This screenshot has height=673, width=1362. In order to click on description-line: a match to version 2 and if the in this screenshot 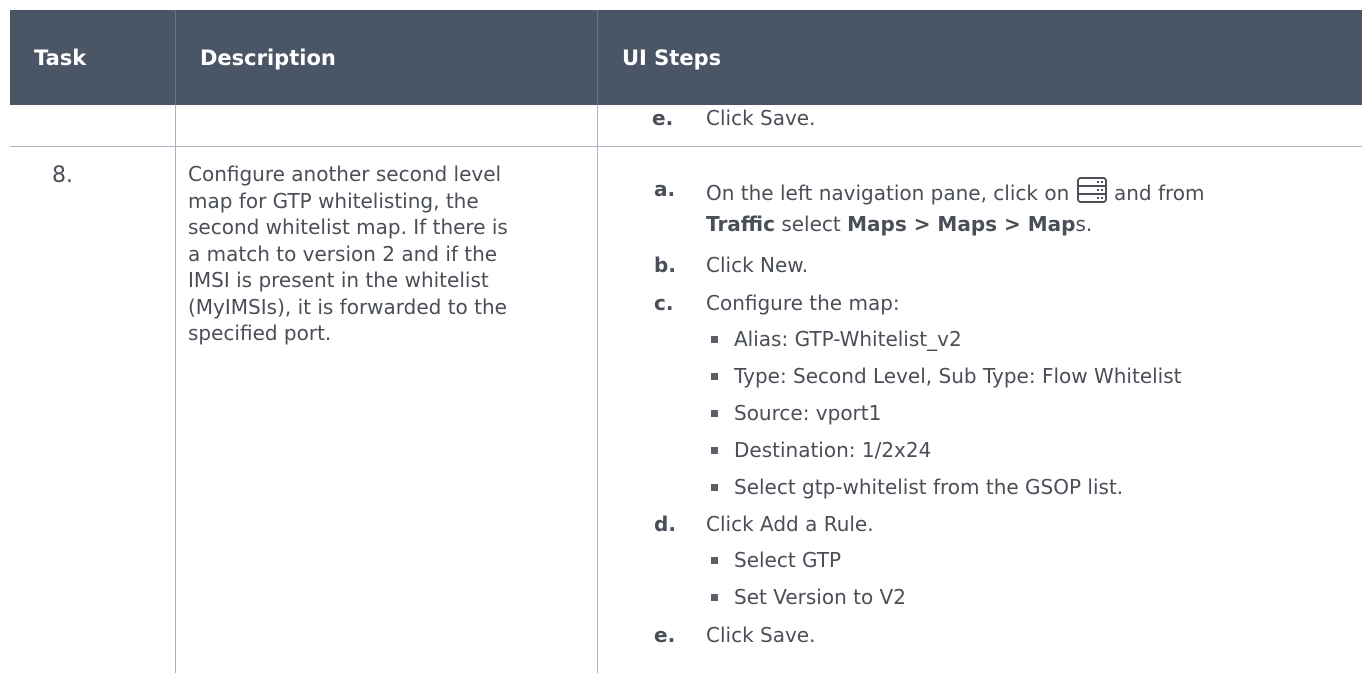, I will do `click(343, 253)`.